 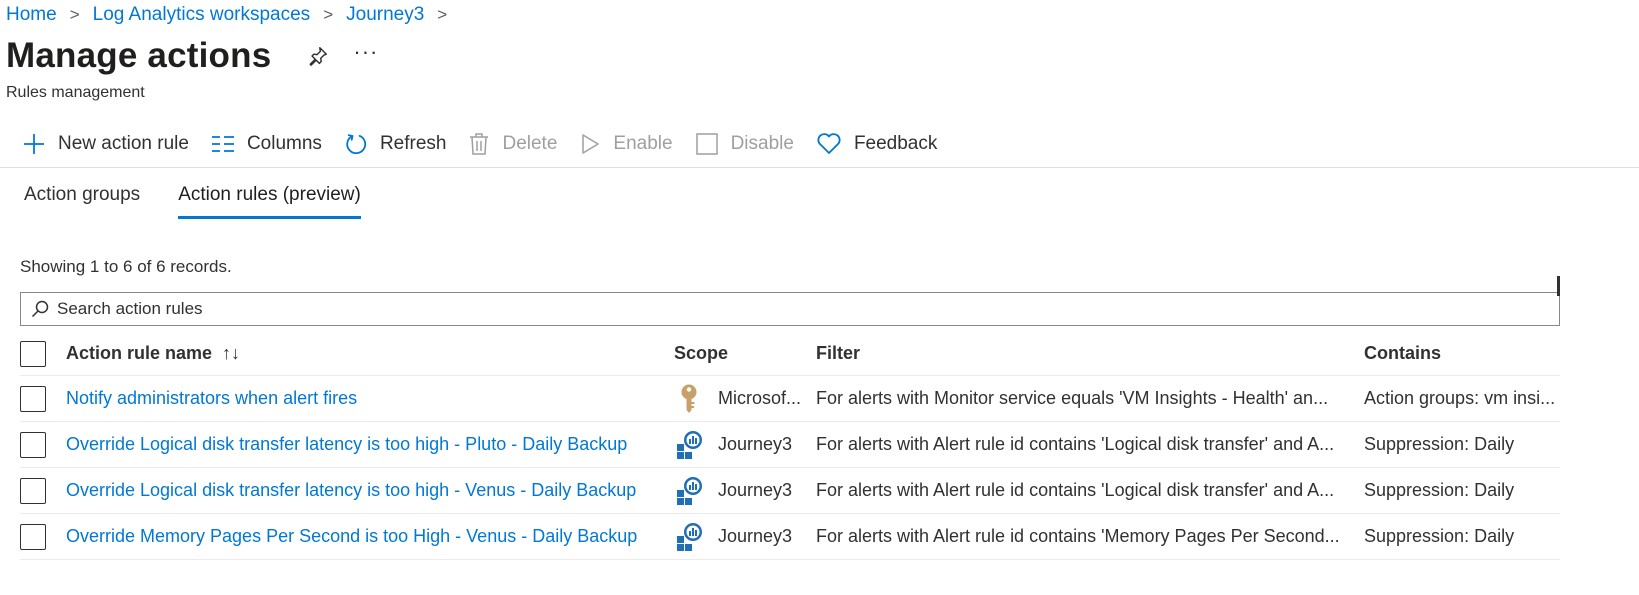 What do you see at coordinates (82, 201) in the screenshot?
I see `tab-action-groups: Action groups` at bounding box center [82, 201].